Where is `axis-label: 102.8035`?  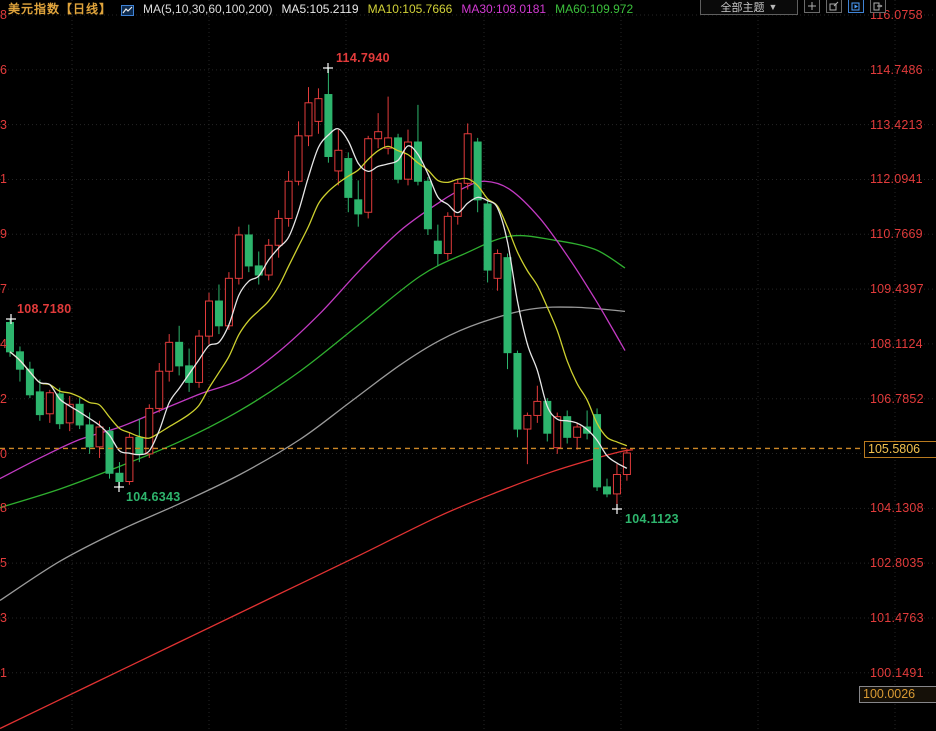
axis-label: 102.8035 is located at coordinates (897, 563).